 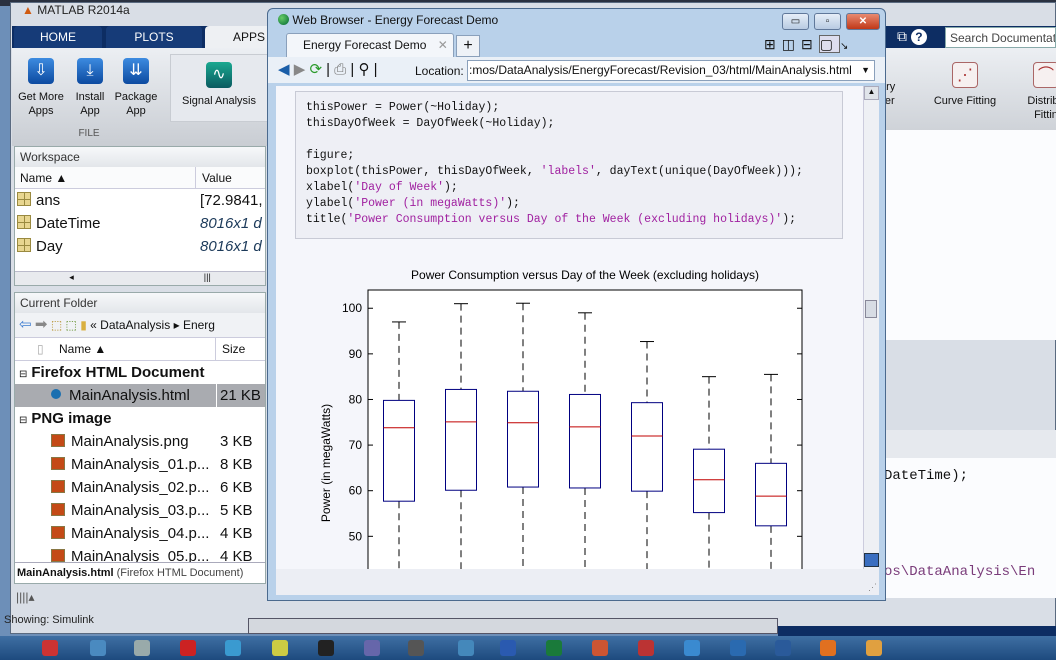 What do you see at coordinates (810, 44) in the screenshot?
I see `tile-horizontal-icon: ⊟` at bounding box center [810, 44].